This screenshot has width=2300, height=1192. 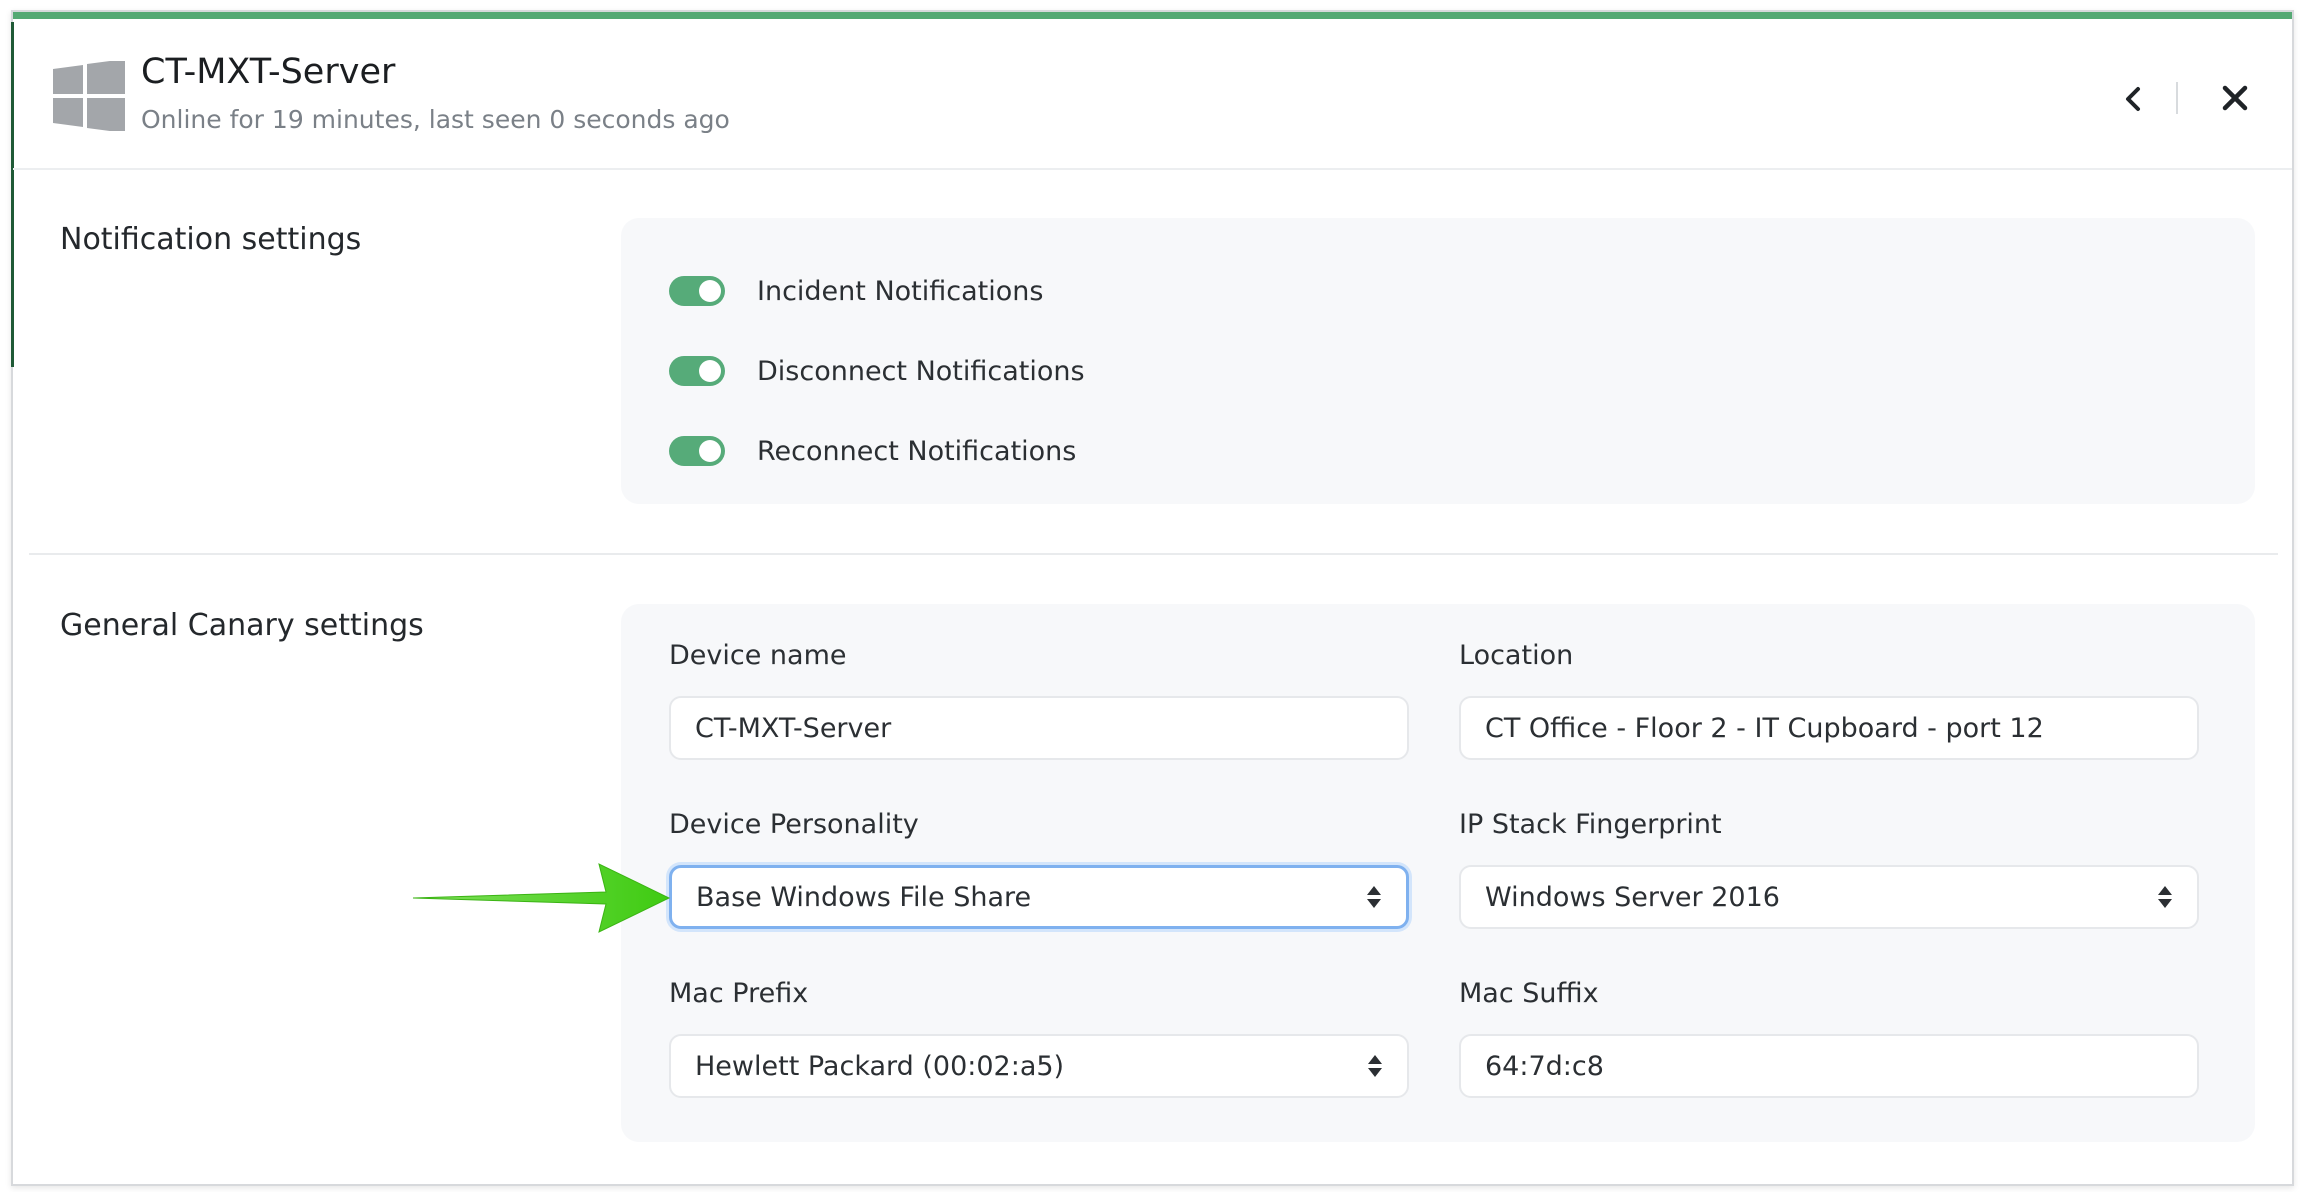 What do you see at coordinates (1152, 15) in the screenshot?
I see `status-accent-bar` at bounding box center [1152, 15].